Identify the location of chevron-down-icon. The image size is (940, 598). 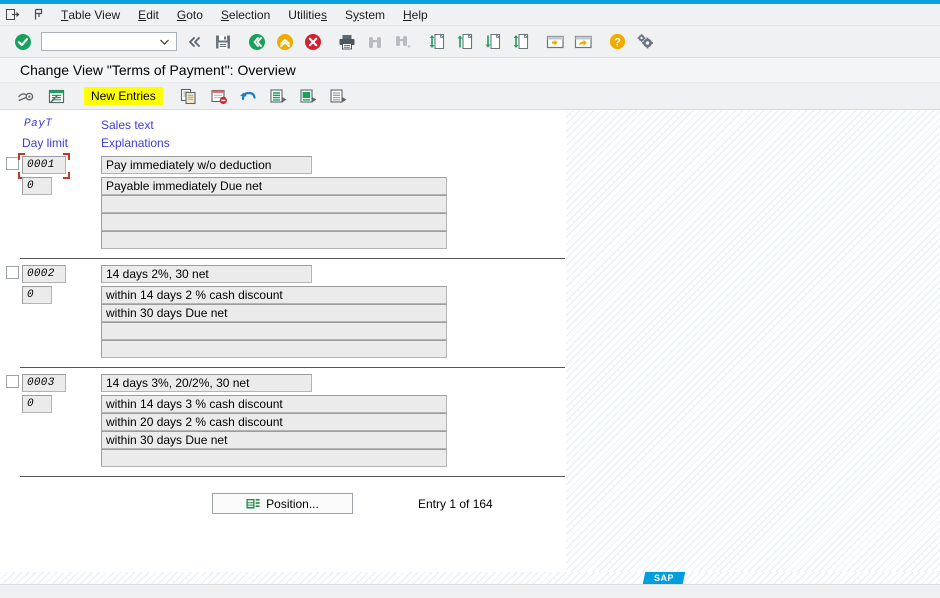
(164, 41).